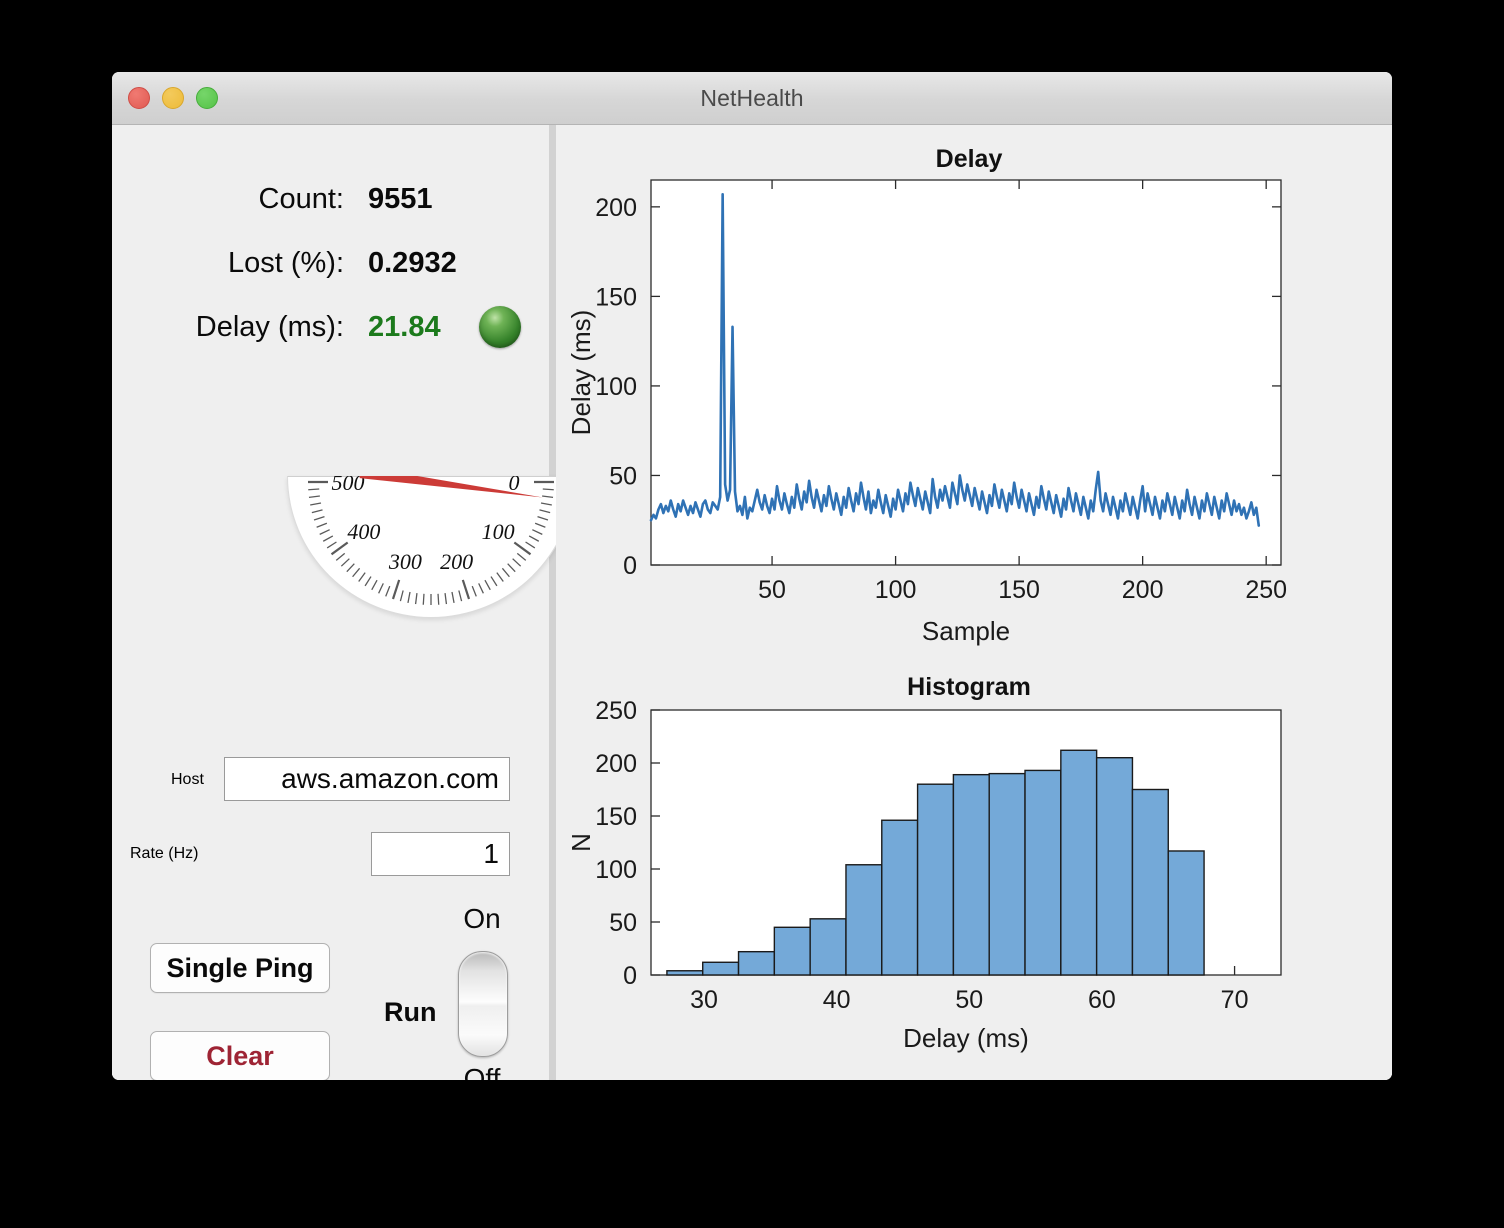 The width and height of the screenshot is (1504, 1228). Describe the element at coordinates (164, 853) in the screenshot. I see `rate-label: Rate (Hz)` at that location.